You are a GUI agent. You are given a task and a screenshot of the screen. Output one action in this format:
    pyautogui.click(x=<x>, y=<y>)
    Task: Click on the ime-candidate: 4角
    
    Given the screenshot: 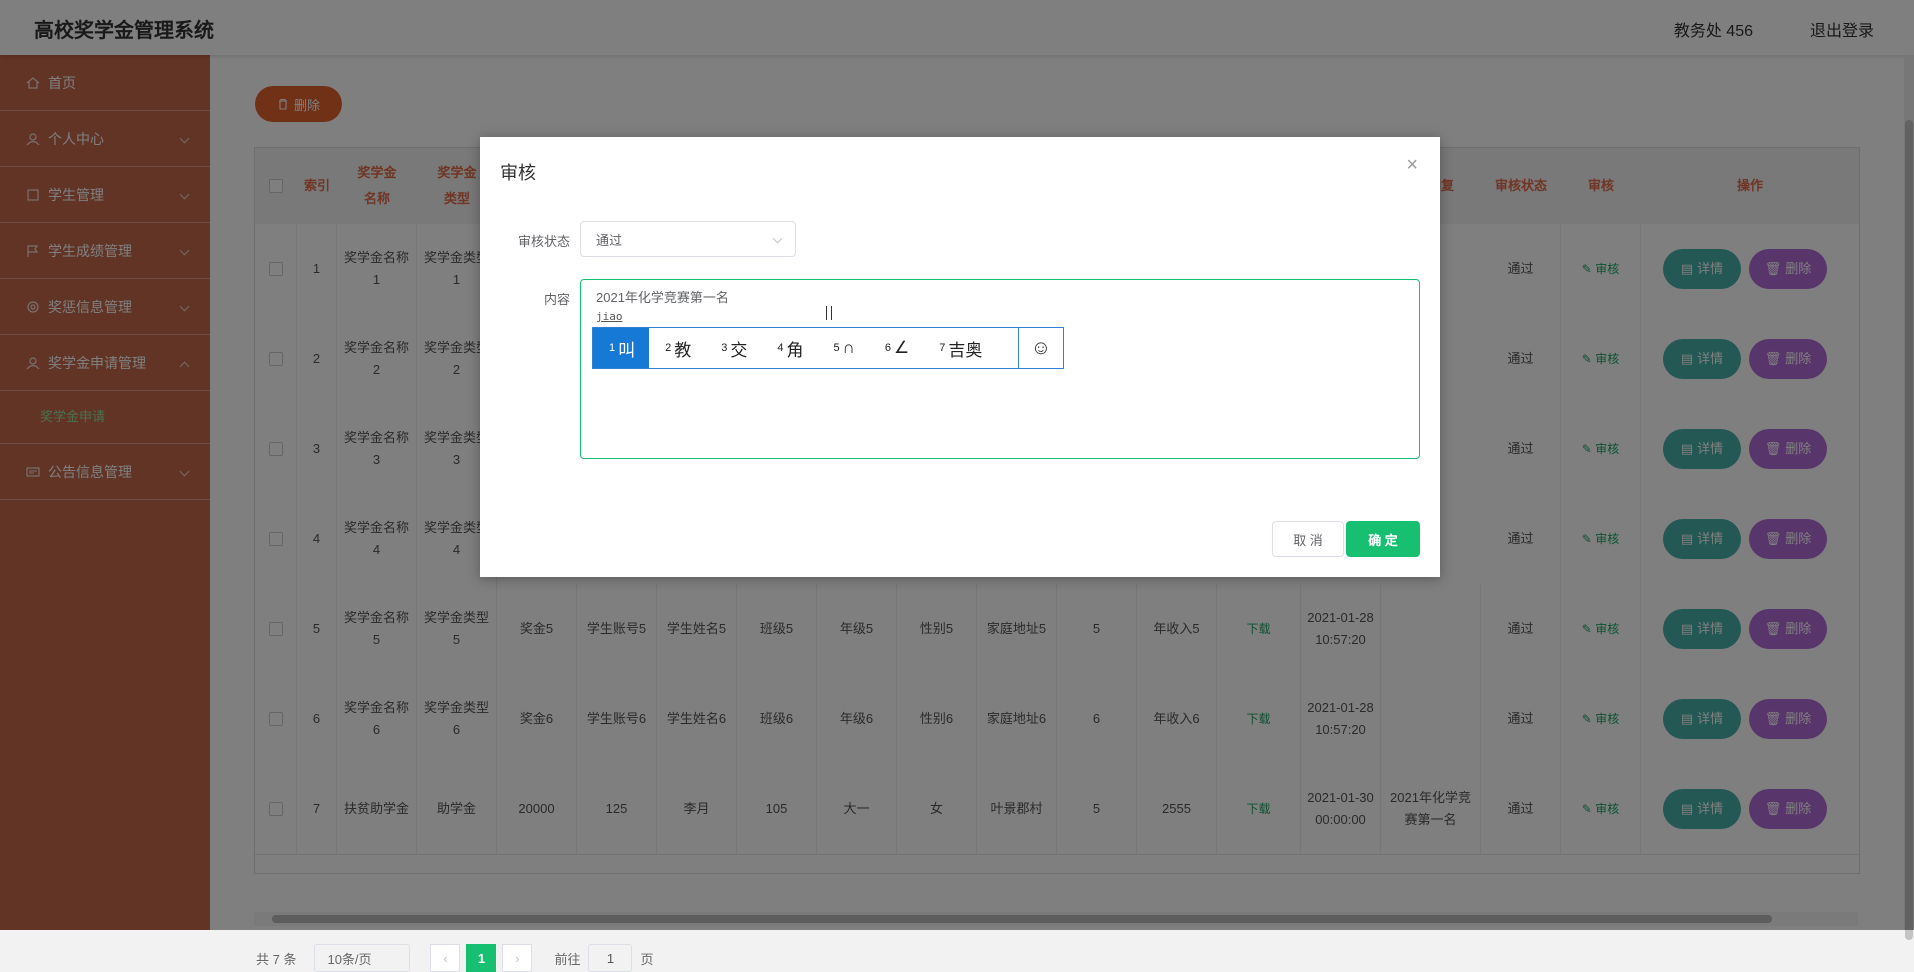 What is the action you would take?
    pyautogui.click(x=789, y=348)
    